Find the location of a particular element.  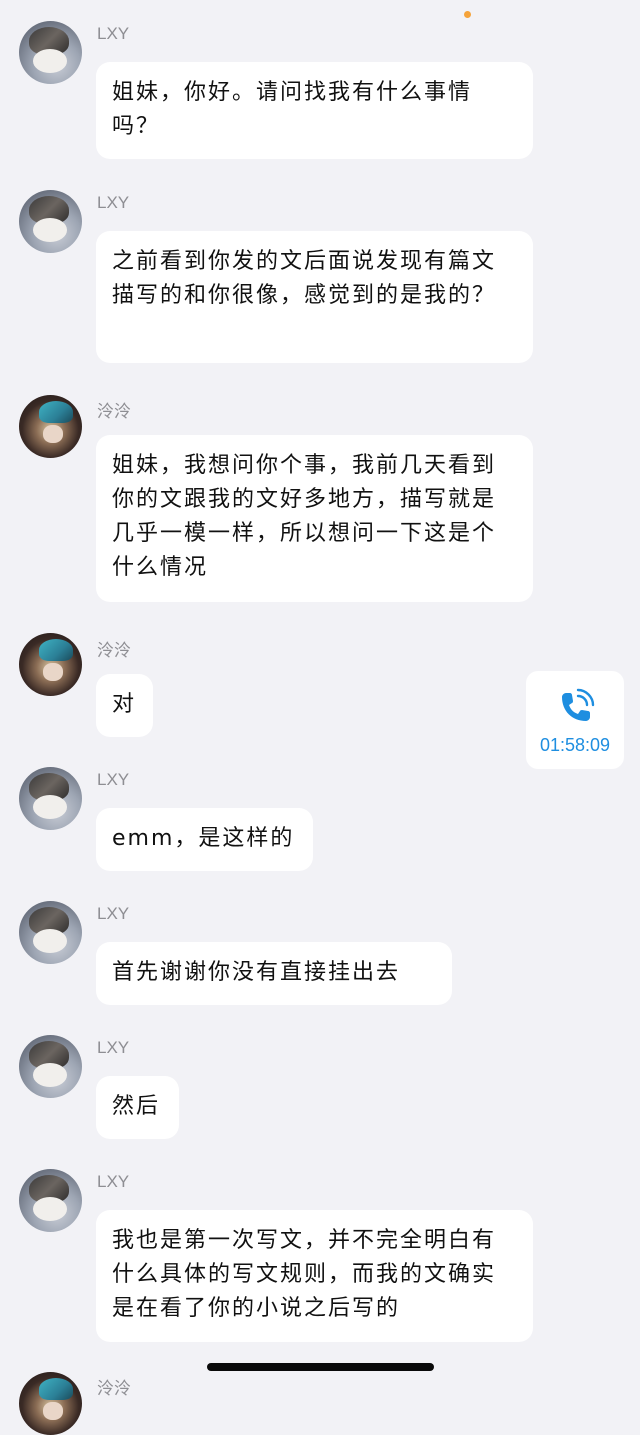

call-duration: 01:58:09 is located at coordinates (575, 745).